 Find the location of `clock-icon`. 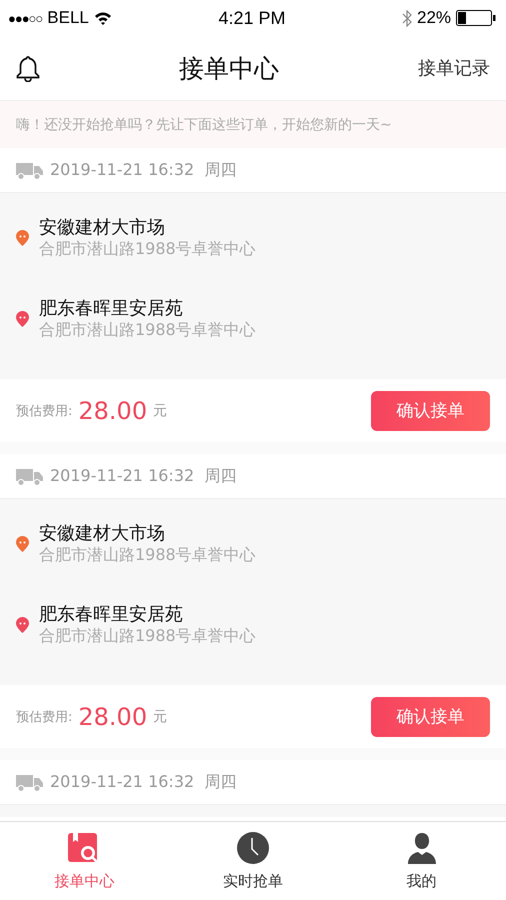

clock-icon is located at coordinates (253, 848).